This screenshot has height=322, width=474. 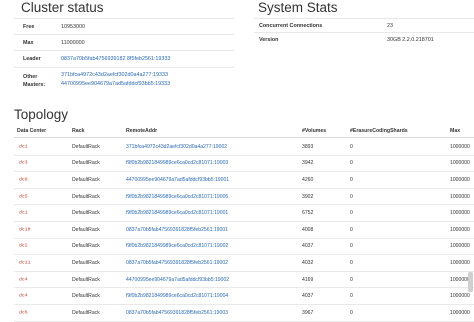 I want to click on col-max: Max, so click(x=455, y=131).